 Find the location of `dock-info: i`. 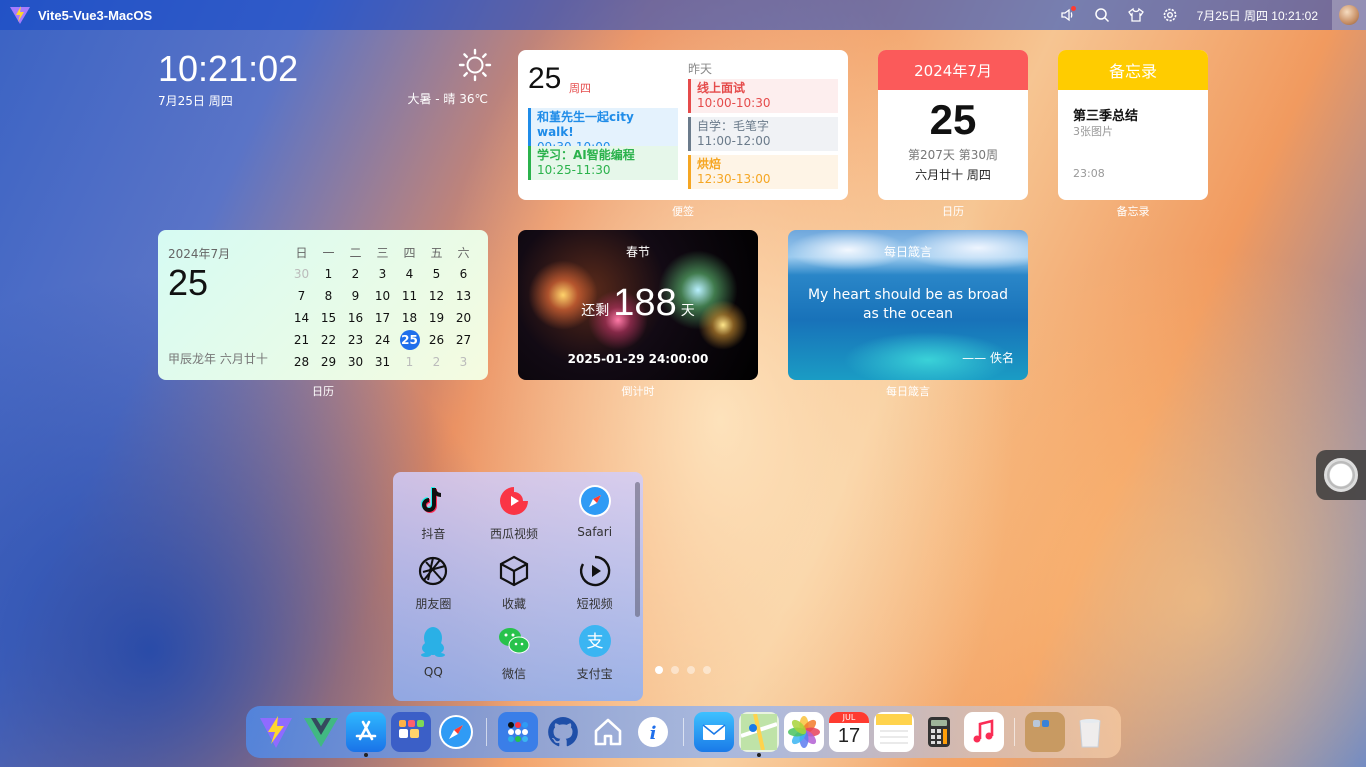

dock-info: i is located at coordinates (653, 732).